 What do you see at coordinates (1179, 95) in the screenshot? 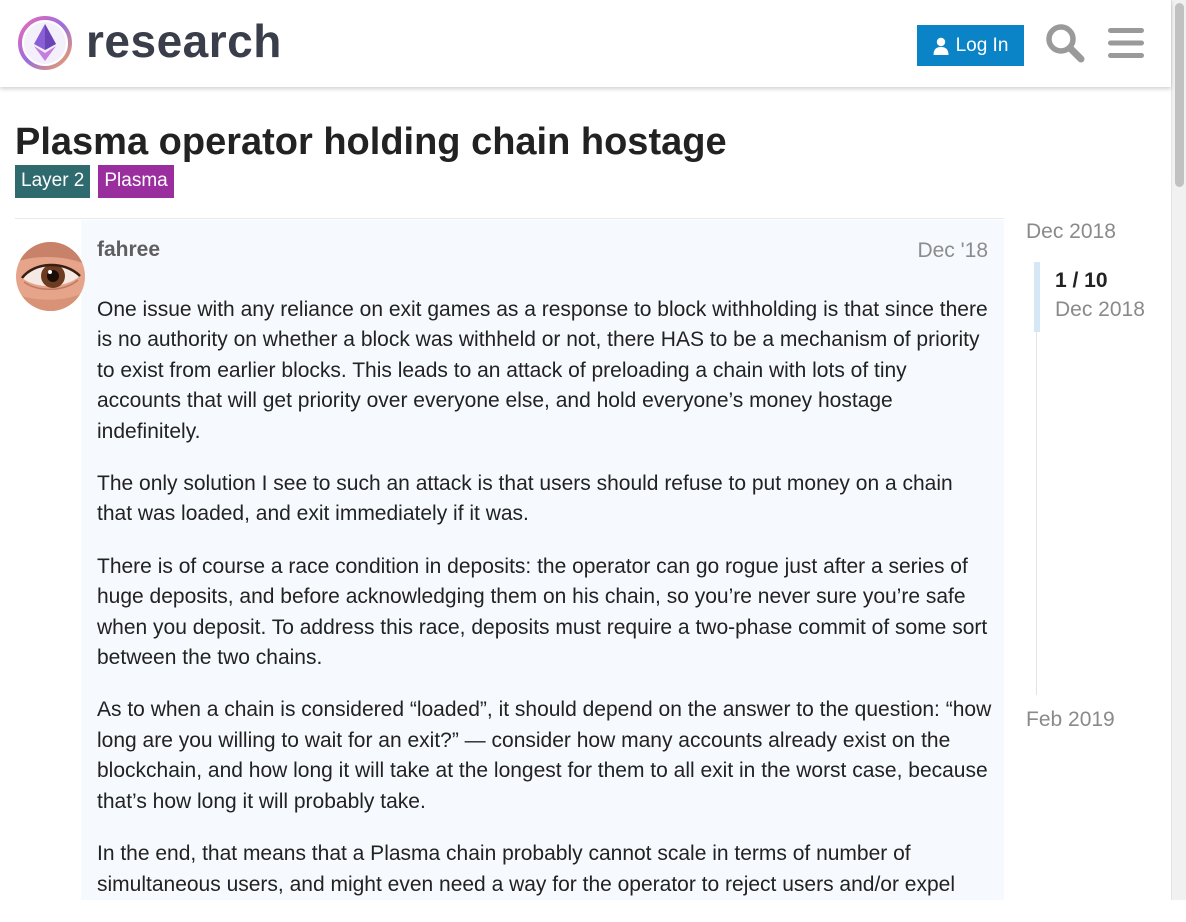
I see `scrollbar-thumb` at bounding box center [1179, 95].